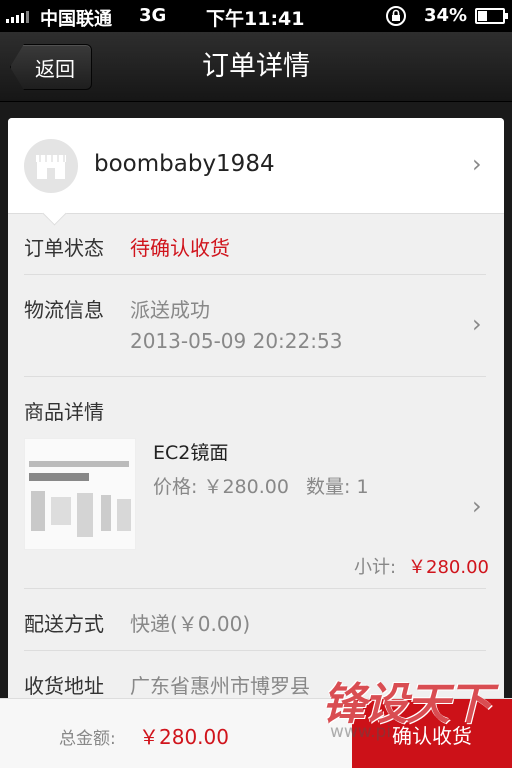  Describe the element at coordinates (191, 453) in the screenshot. I see `product-name: EC2镜面` at that location.